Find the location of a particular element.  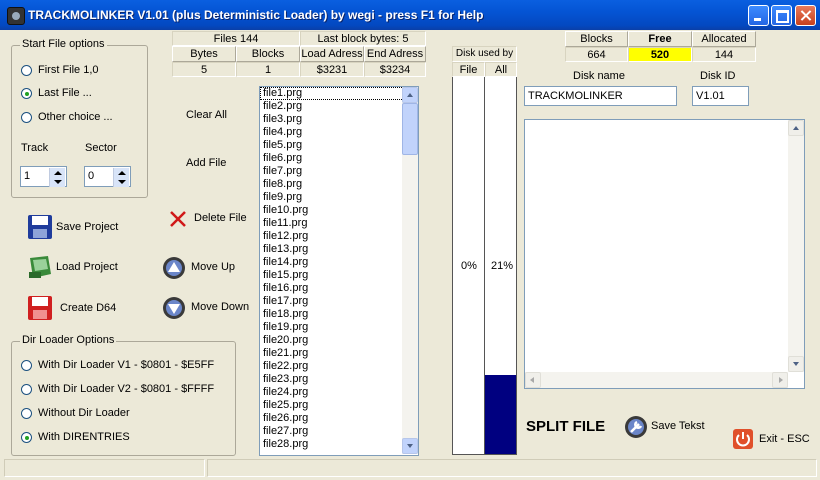

app-icon is located at coordinates (16, 16).